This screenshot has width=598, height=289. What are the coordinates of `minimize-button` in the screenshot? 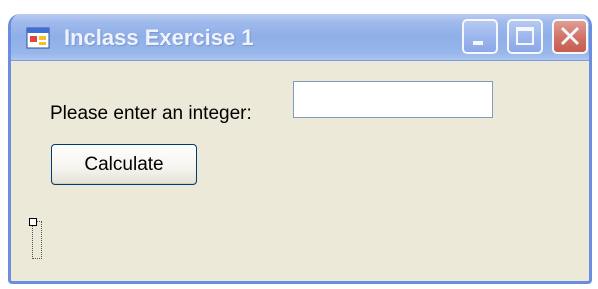 It's located at (480, 36).